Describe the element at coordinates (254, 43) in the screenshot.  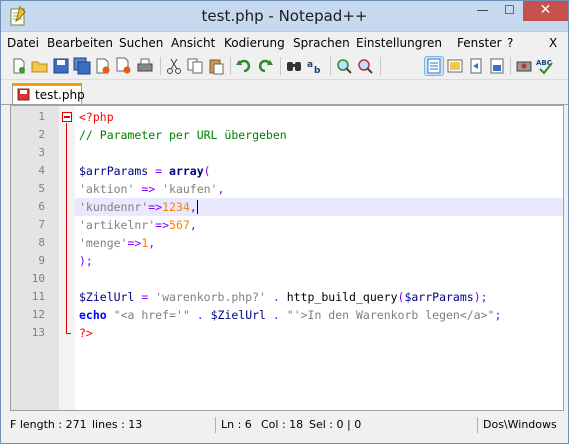
I see `menu-kodierung: Kodierung` at that location.